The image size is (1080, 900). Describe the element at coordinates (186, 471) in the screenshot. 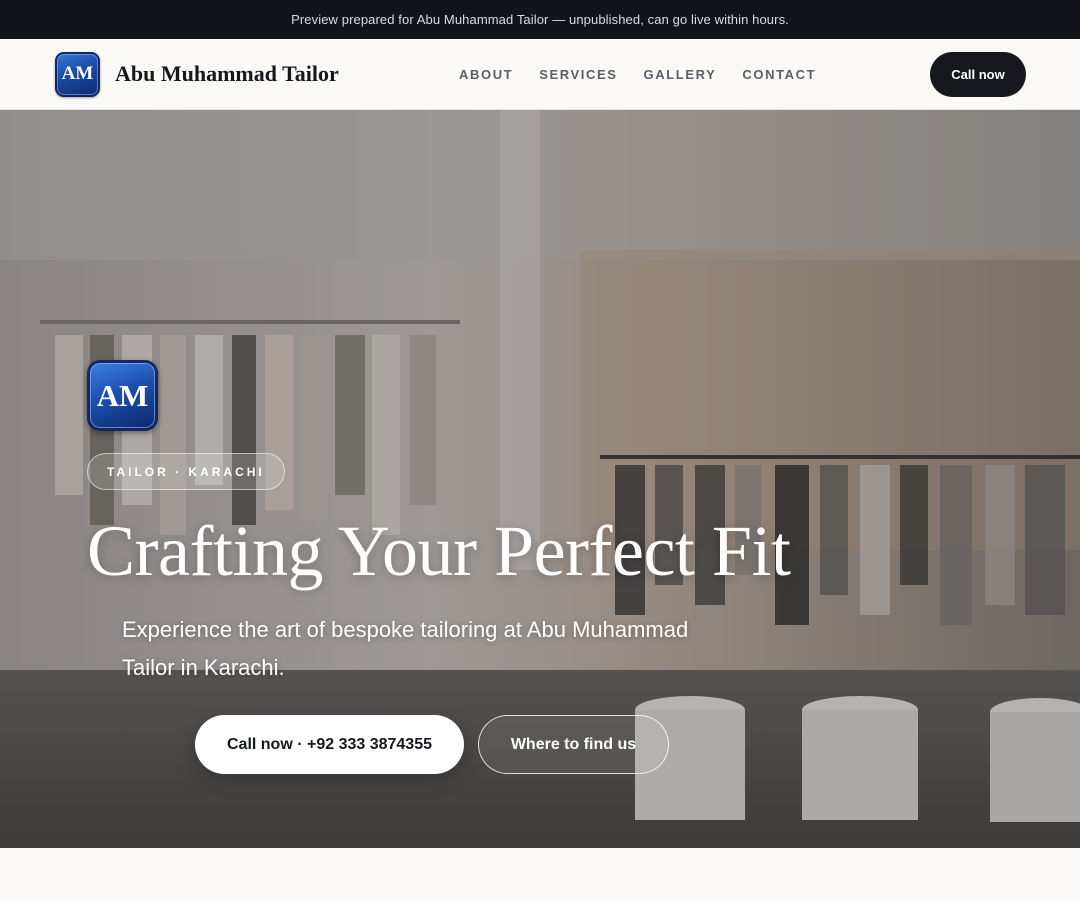

I see `hero-tag-badge: TAILOR · KARACHI` at that location.